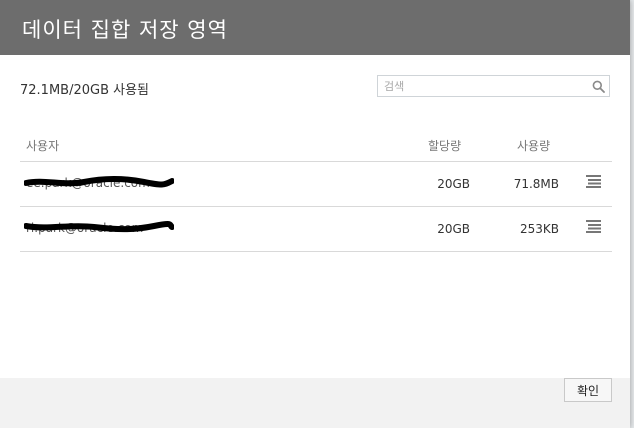  Describe the element at coordinates (42, 145) in the screenshot. I see `column-header-user: 사용자` at that location.